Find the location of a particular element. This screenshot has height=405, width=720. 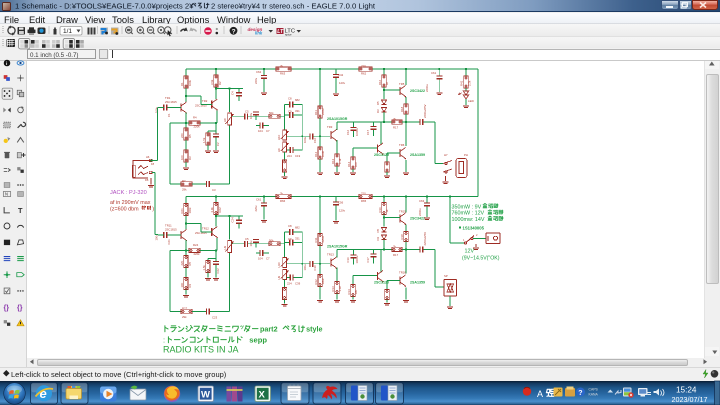

svg-text: CAPS is located at coordinates (594, 390).